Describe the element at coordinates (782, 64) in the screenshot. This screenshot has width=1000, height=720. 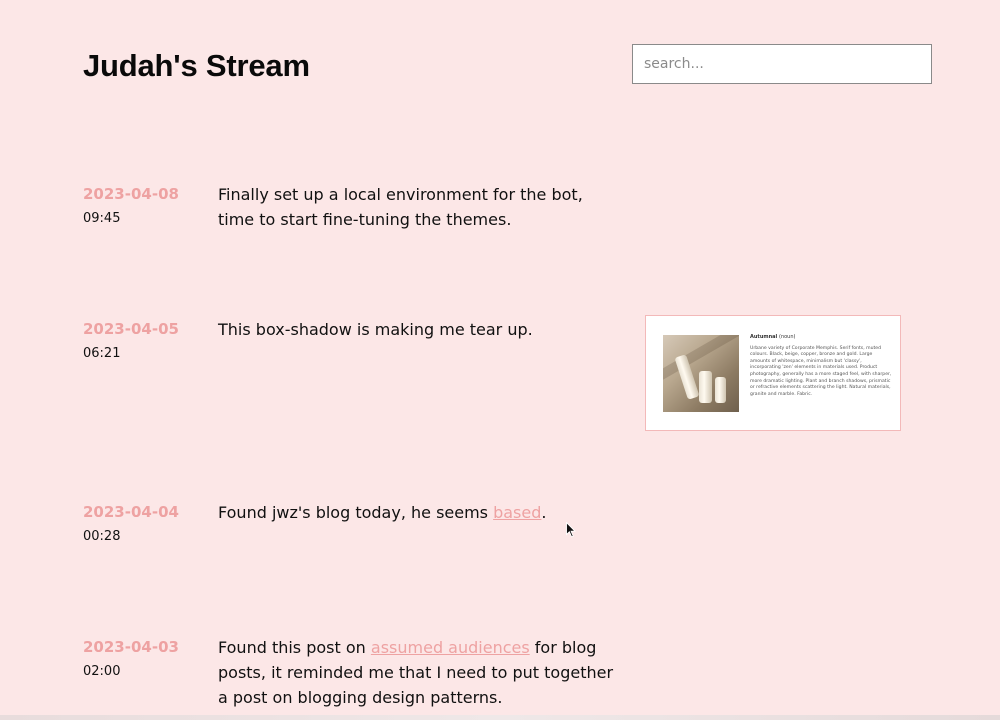
I see `search-input` at that location.